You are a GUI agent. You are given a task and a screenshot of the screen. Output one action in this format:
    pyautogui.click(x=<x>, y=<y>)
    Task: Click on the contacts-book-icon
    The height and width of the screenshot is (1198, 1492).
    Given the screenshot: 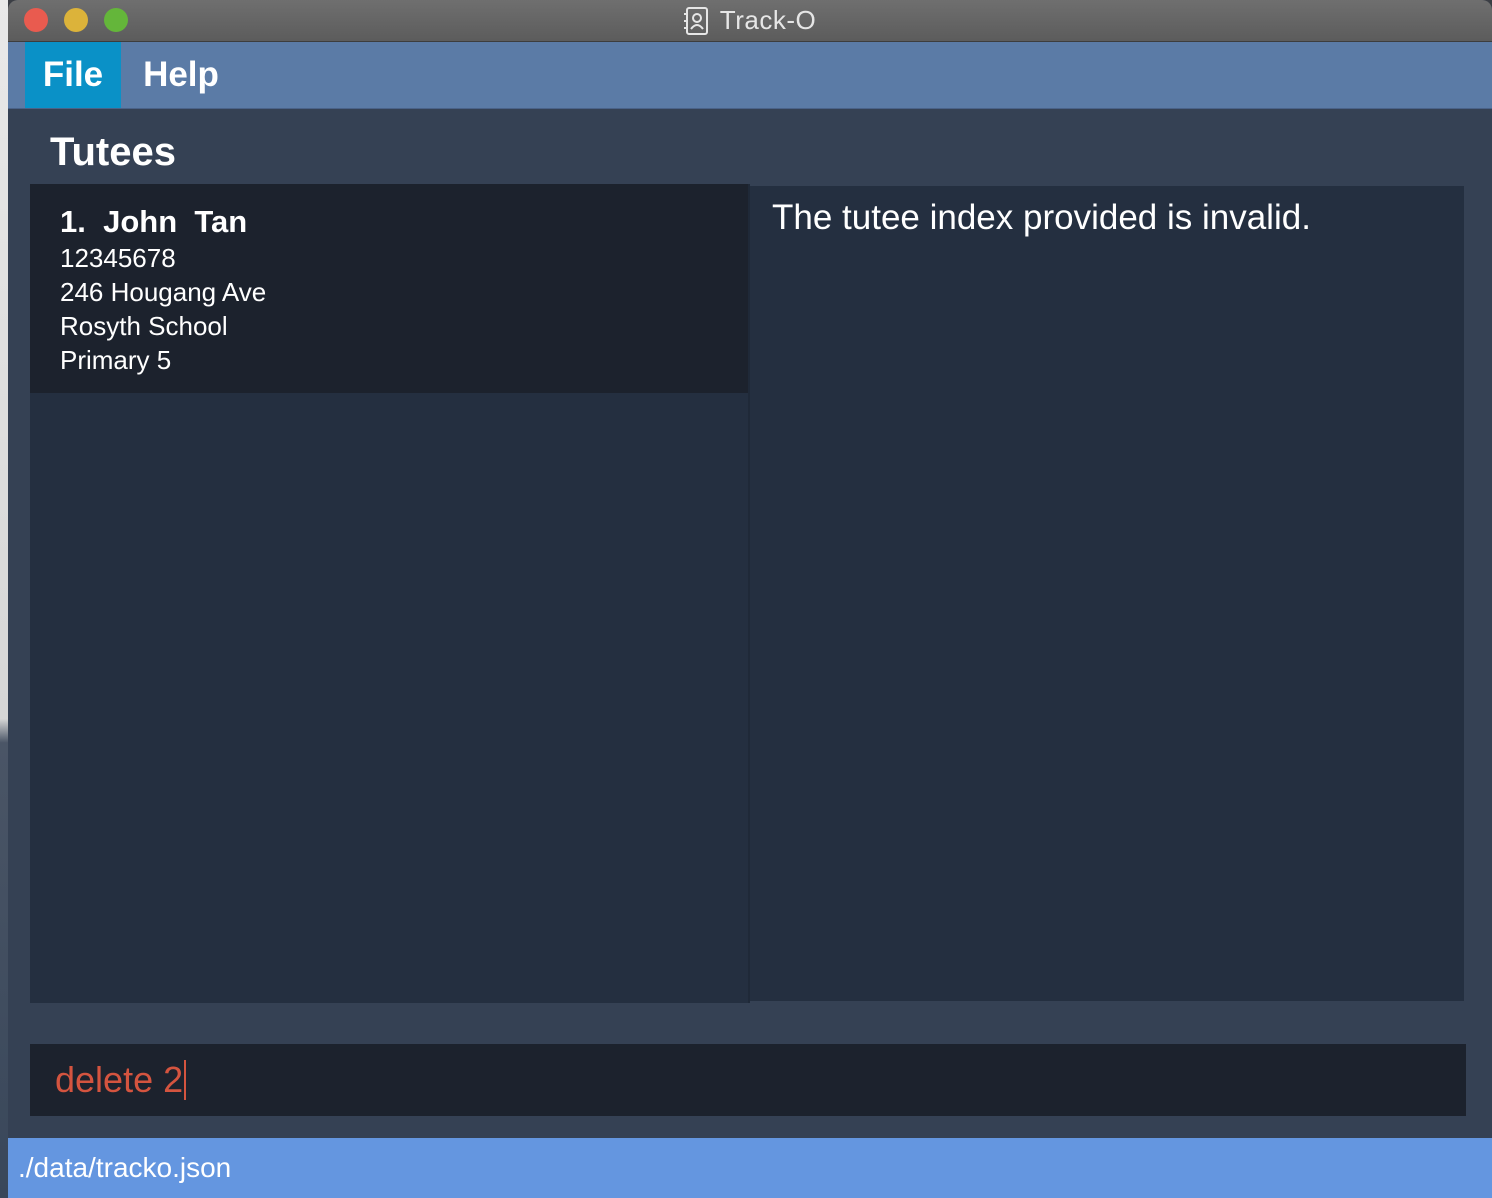 What is the action you would take?
    pyautogui.click(x=696, y=20)
    